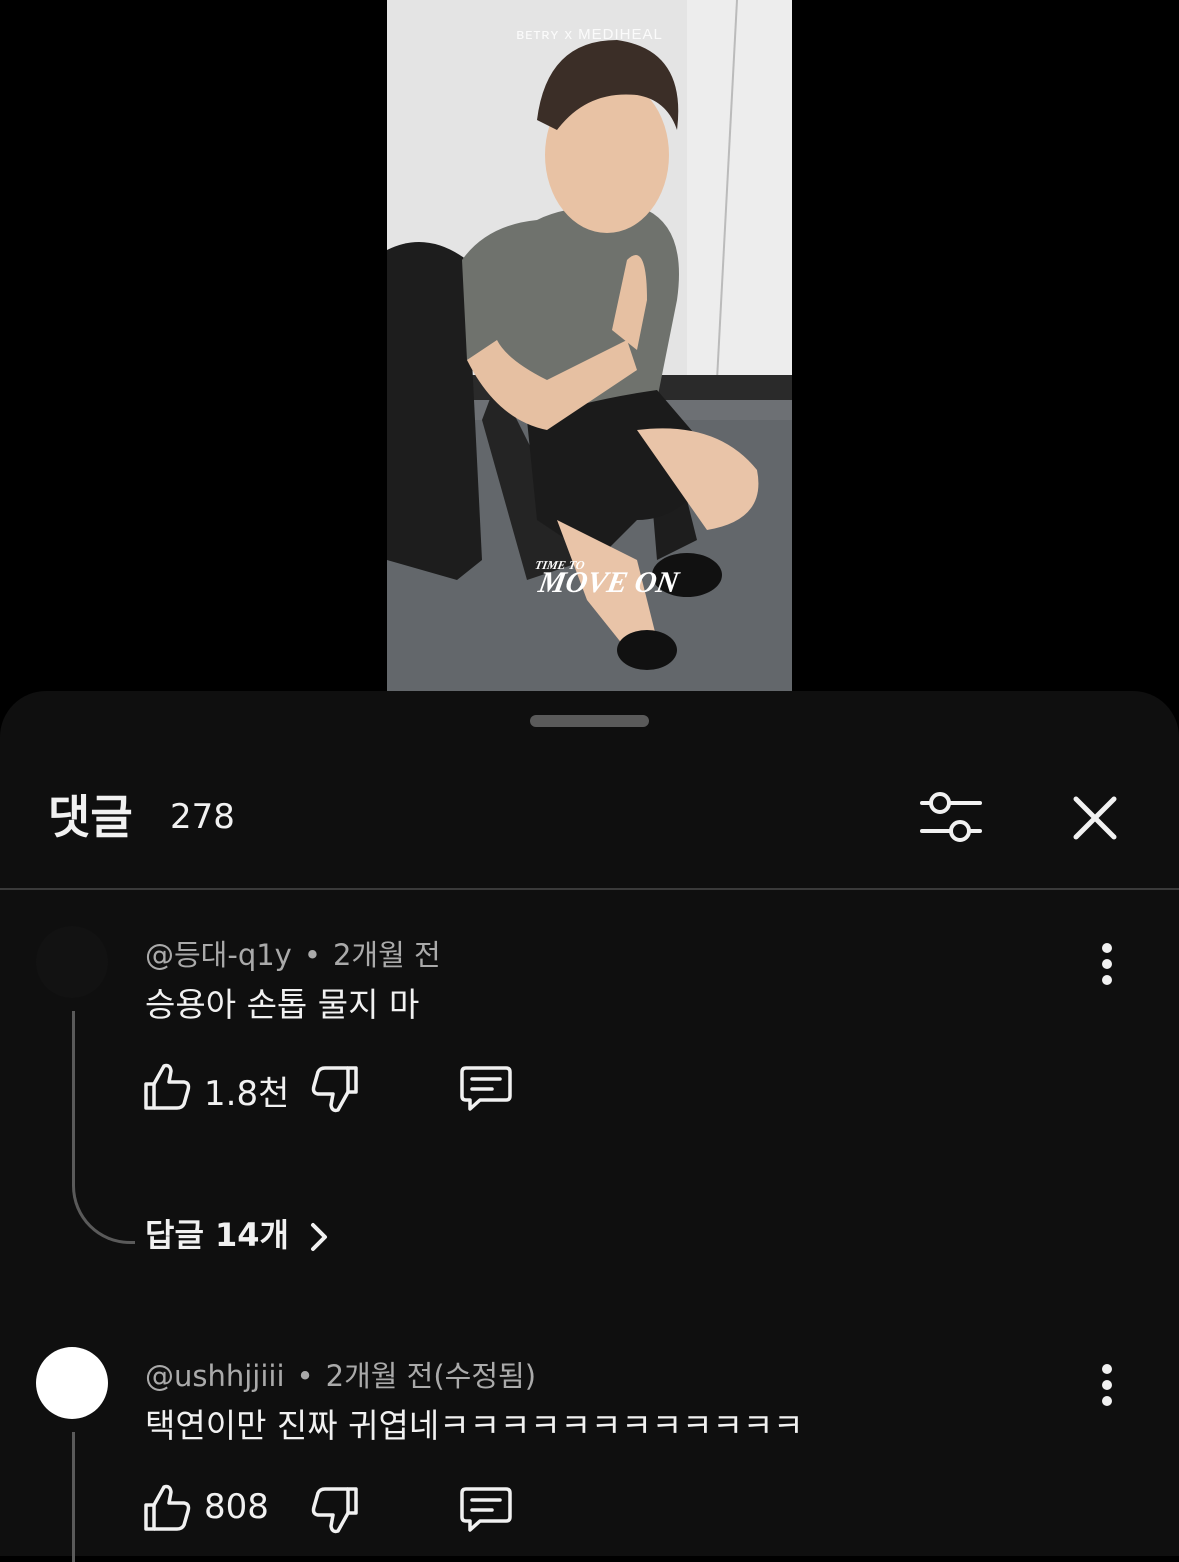 Image resolution: width=1179 pixels, height=1562 pixels. I want to click on comment-actions: 808, so click(350, 1511).